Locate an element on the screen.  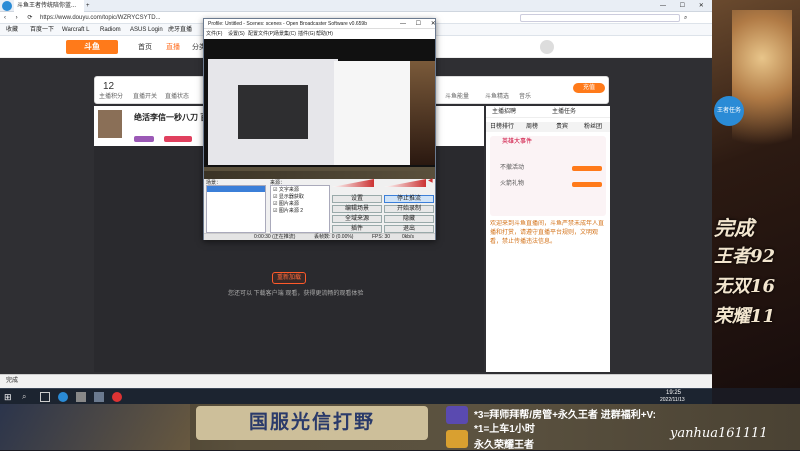
chat-tab: 贵宾 is located at coordinates (562, 127).